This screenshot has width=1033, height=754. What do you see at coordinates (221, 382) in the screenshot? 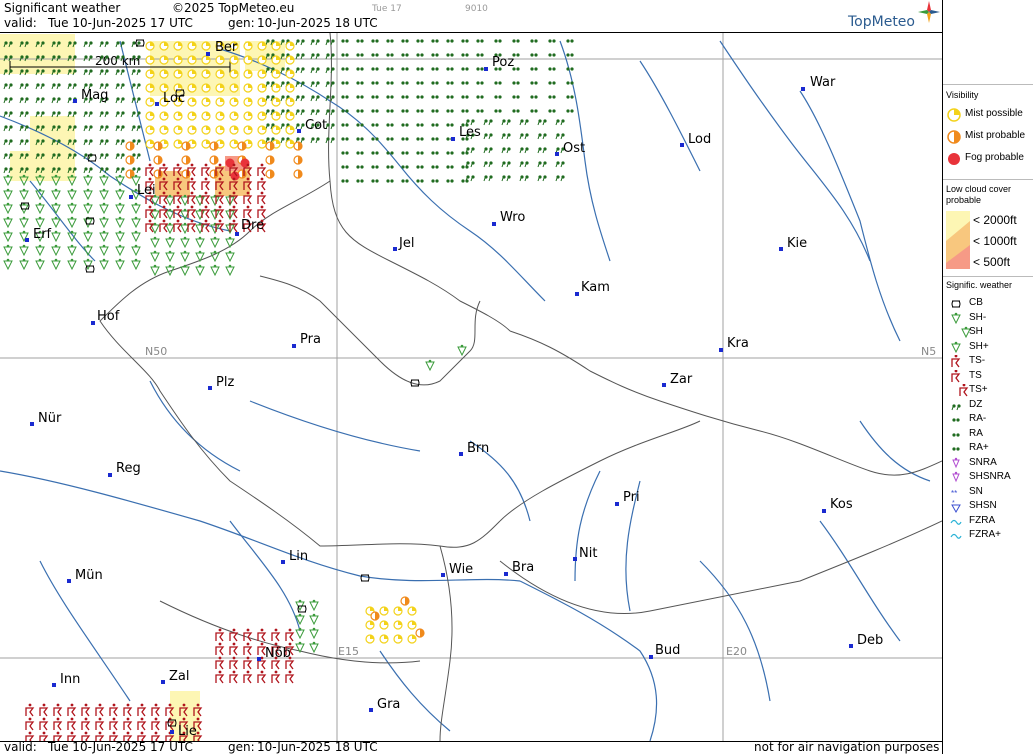
I see `city-plz: Plz` at bounding box center [221, 382].